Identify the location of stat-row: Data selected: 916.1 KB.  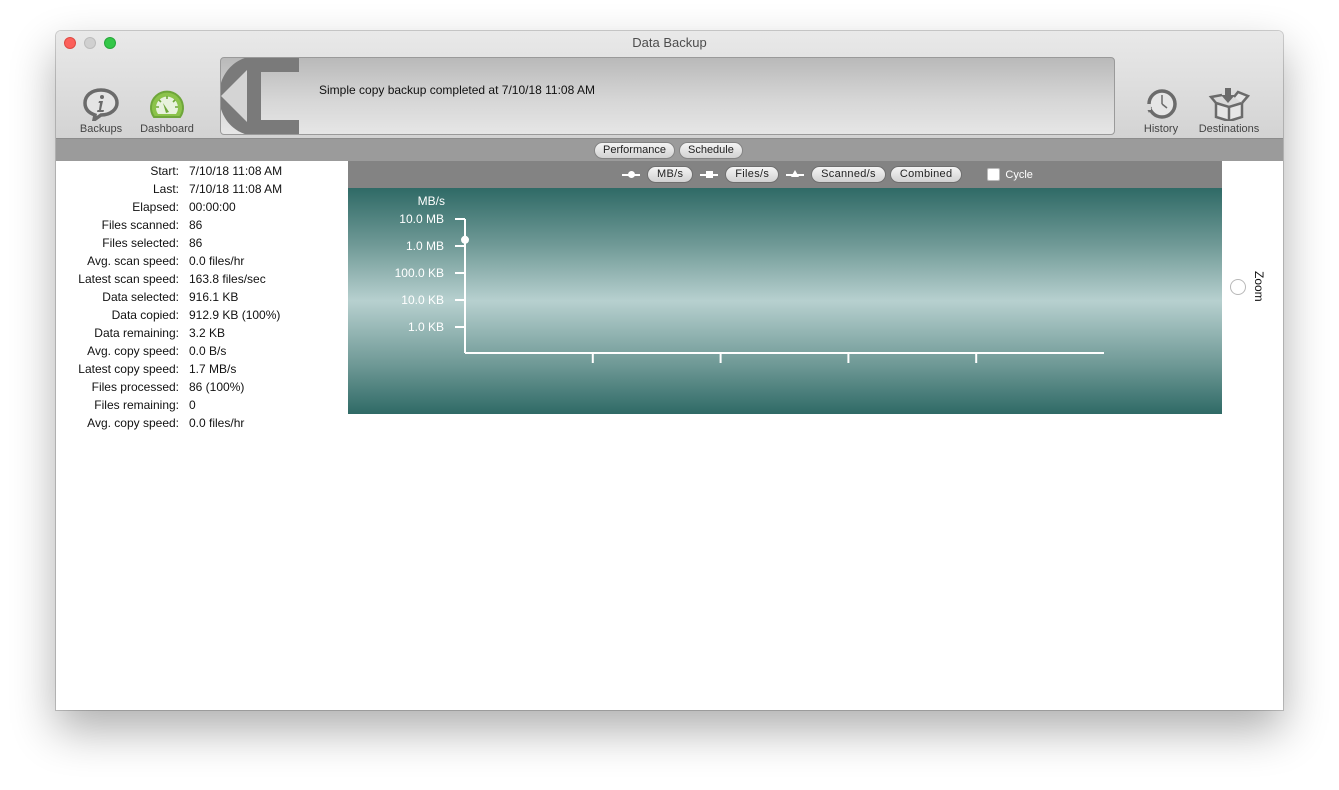
(202, 297).